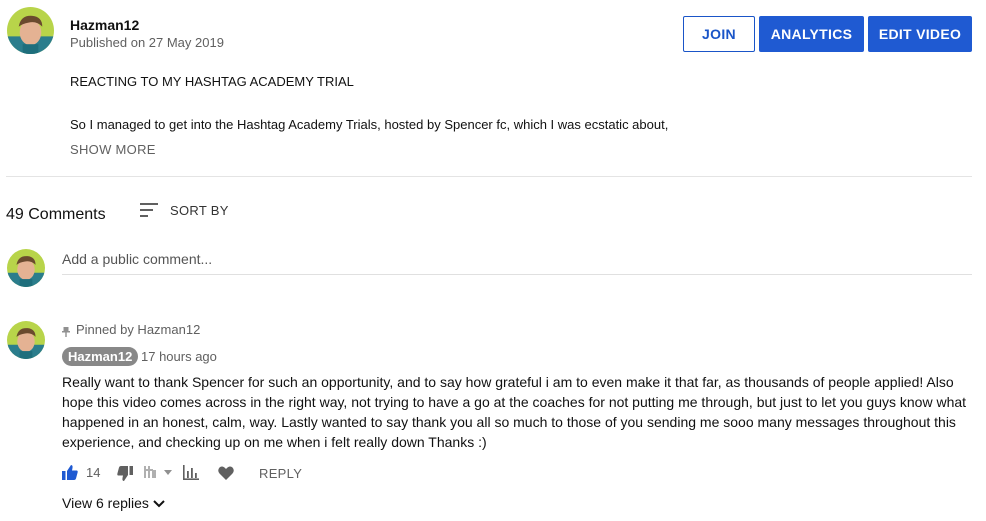 This screenshot has width=986, height=521. What do you see at coordinates (179, 356) in the screenshot?
I see `comment-timestamp: 17 hours ago` at bounding box center [179, 356].